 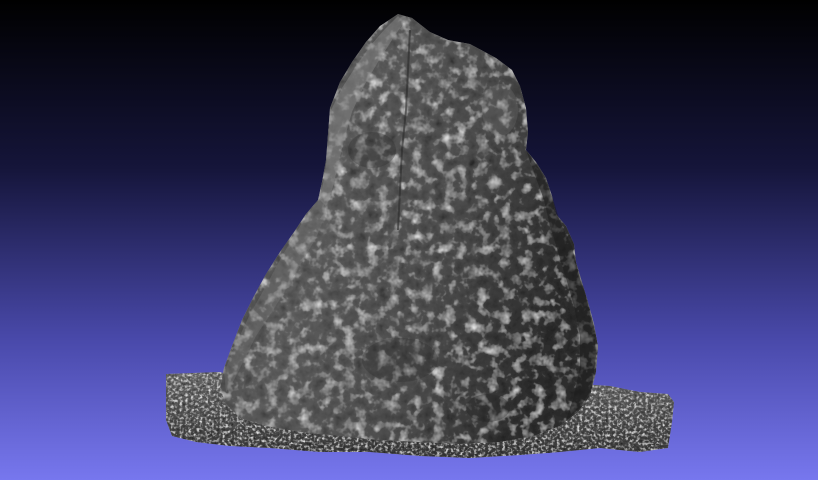 What do you see at coordinates (400, 360) in the screenshot?
I see `stone-hollow-lower` at bounding box center [400, 360].